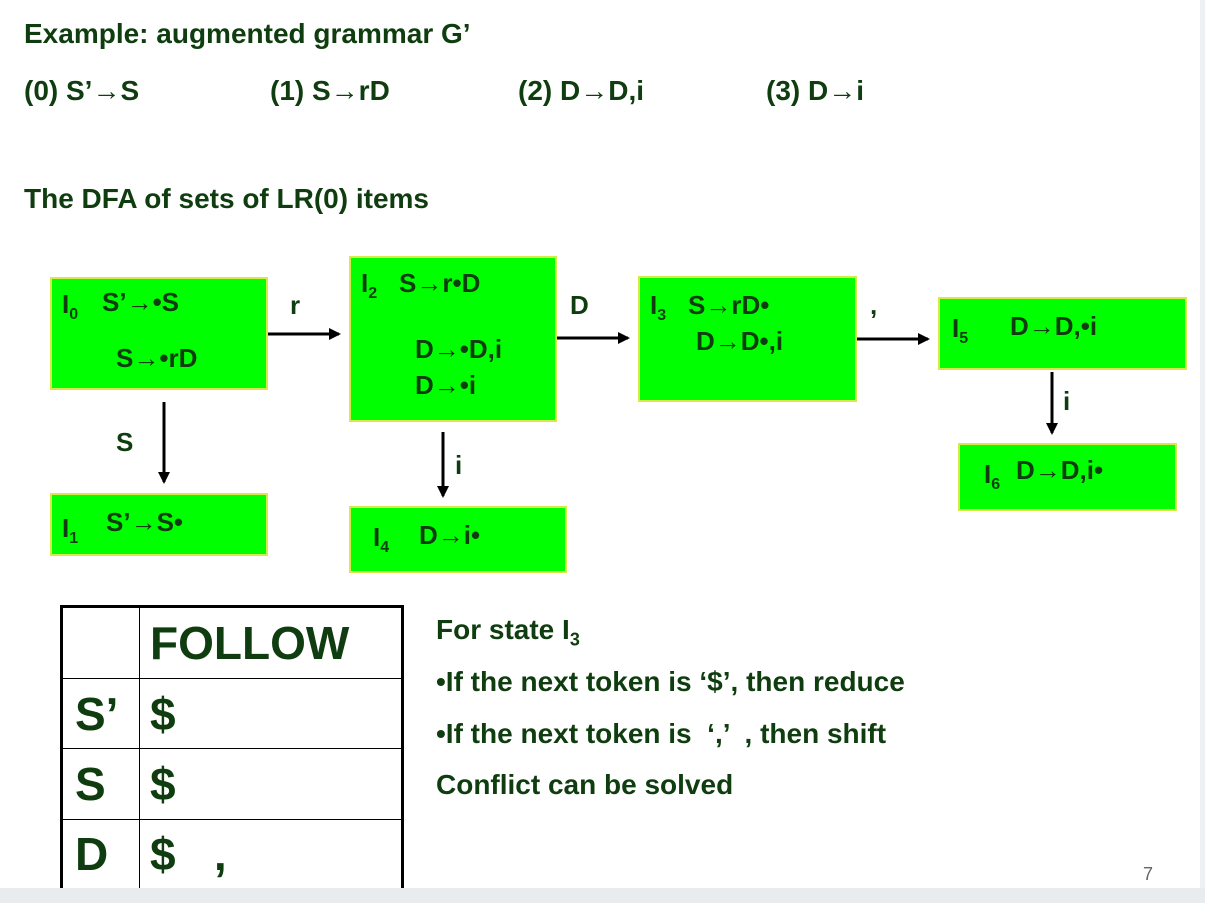 This screenshot has width=1205, height=903. Describe the element at coordinates (125, 442) in the screenshot. I see `transition-label-s: S` at that location.